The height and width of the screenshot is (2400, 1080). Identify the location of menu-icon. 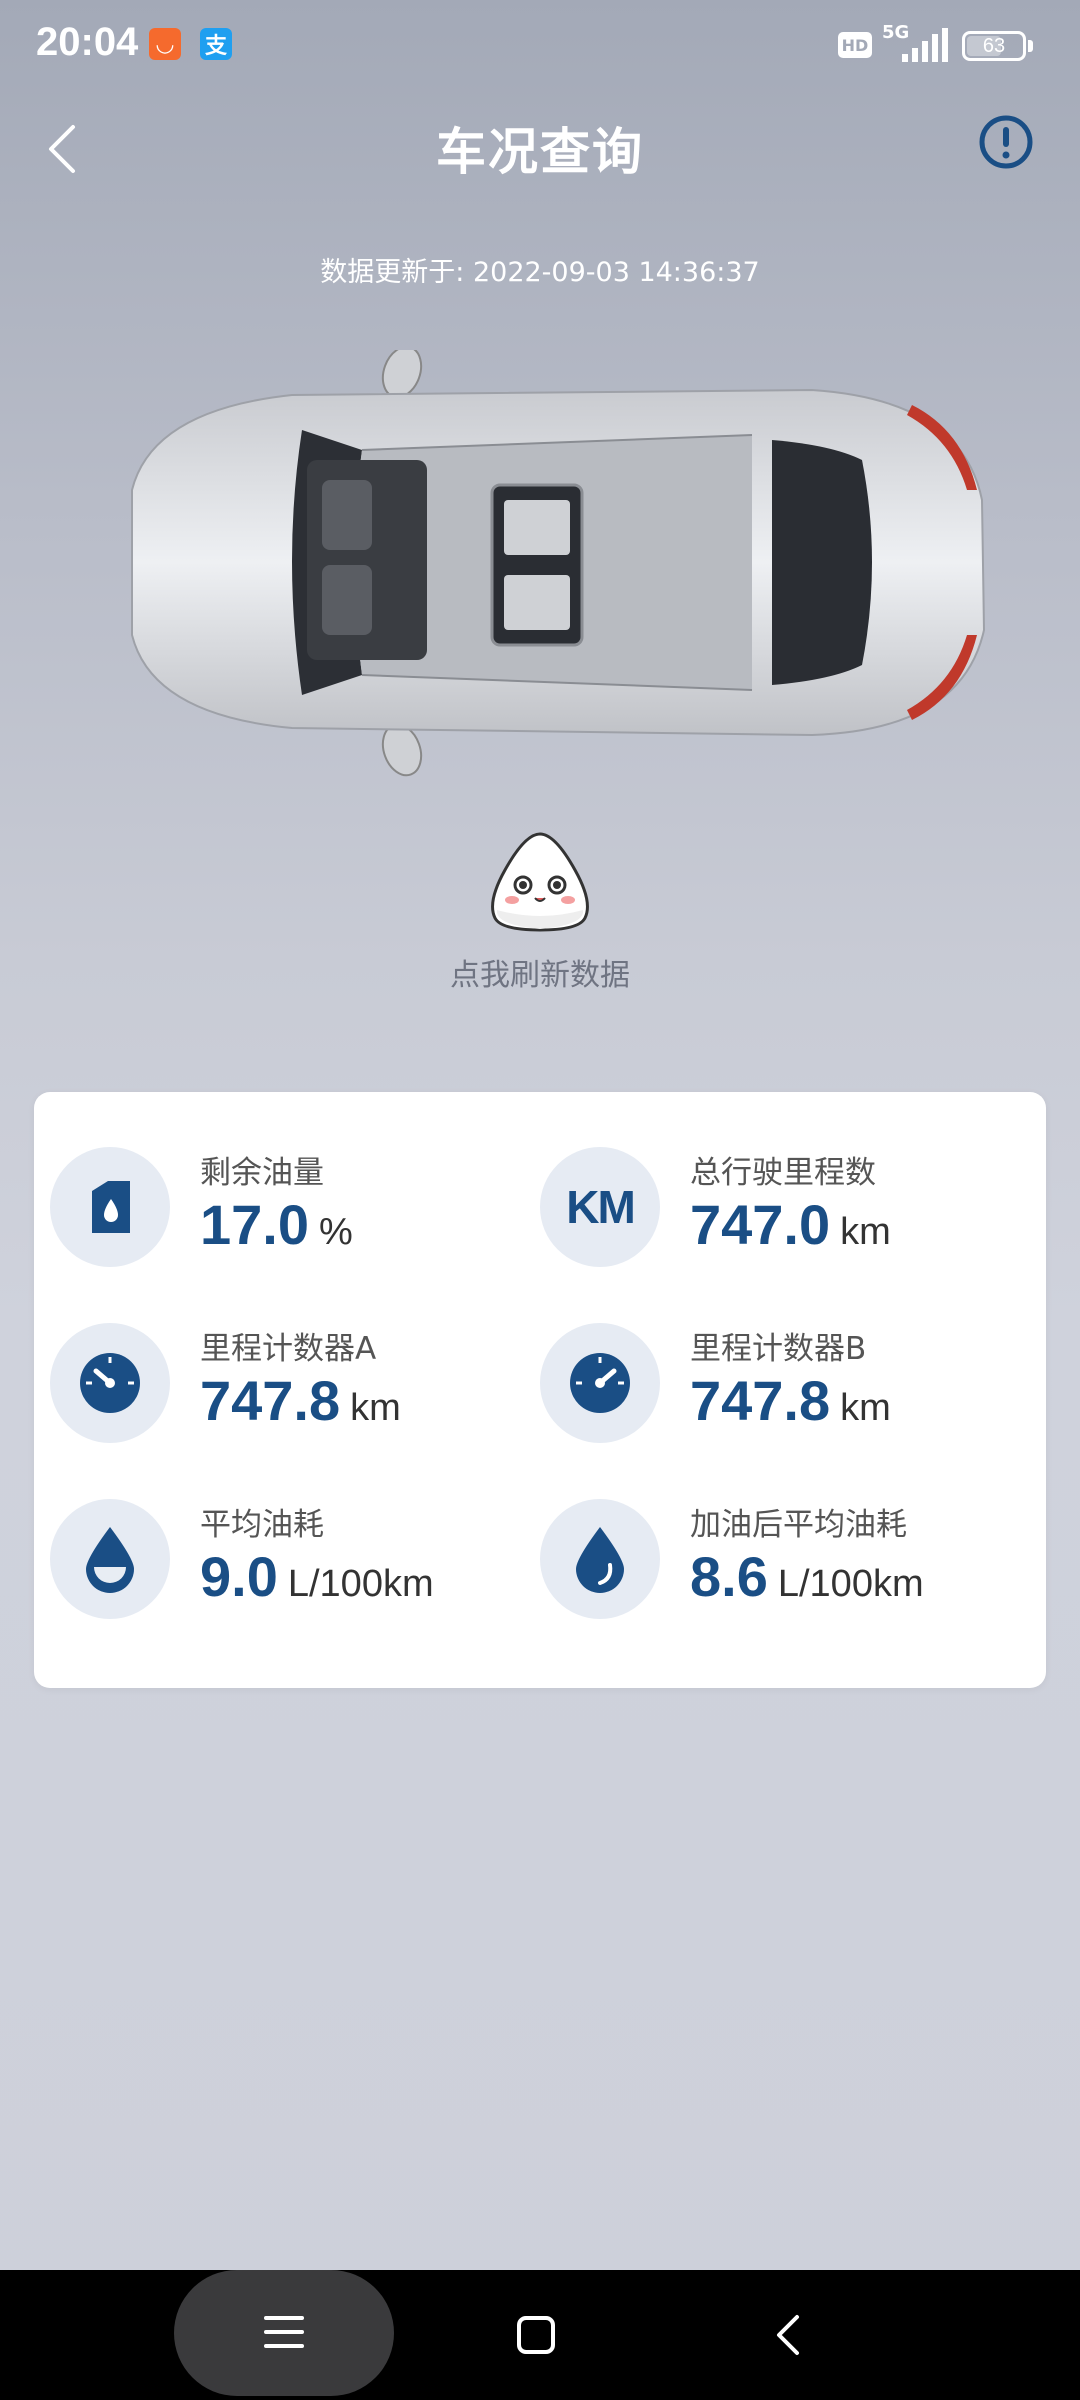
(284, 2332).